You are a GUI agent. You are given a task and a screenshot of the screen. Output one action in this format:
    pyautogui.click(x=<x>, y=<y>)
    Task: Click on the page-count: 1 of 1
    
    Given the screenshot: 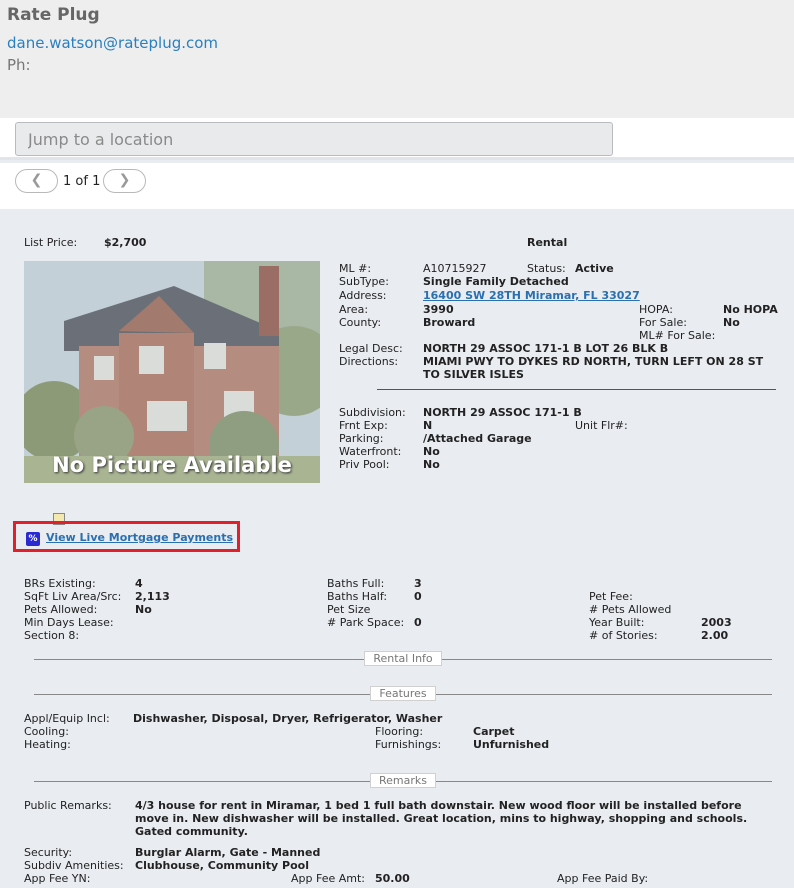 What is the action you would take?
    pyautogui.click(x=82, y=181)
    